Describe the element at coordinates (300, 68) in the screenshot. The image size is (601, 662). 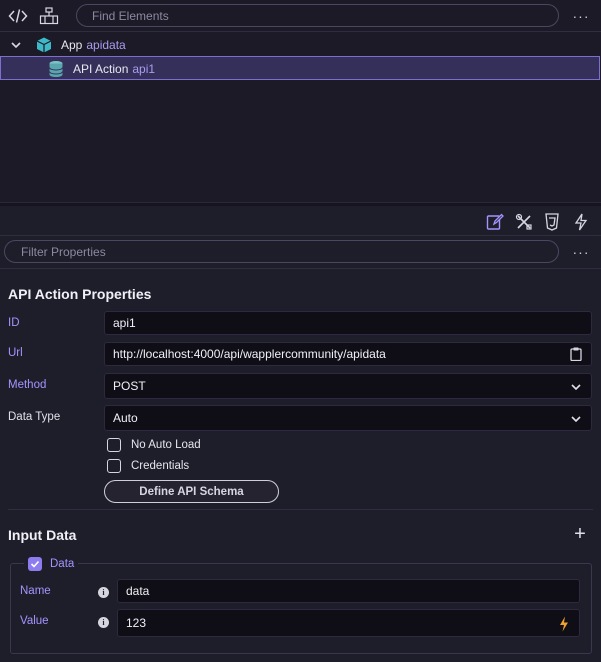
I see `tree-item-api-action: API Action api1` at that location.